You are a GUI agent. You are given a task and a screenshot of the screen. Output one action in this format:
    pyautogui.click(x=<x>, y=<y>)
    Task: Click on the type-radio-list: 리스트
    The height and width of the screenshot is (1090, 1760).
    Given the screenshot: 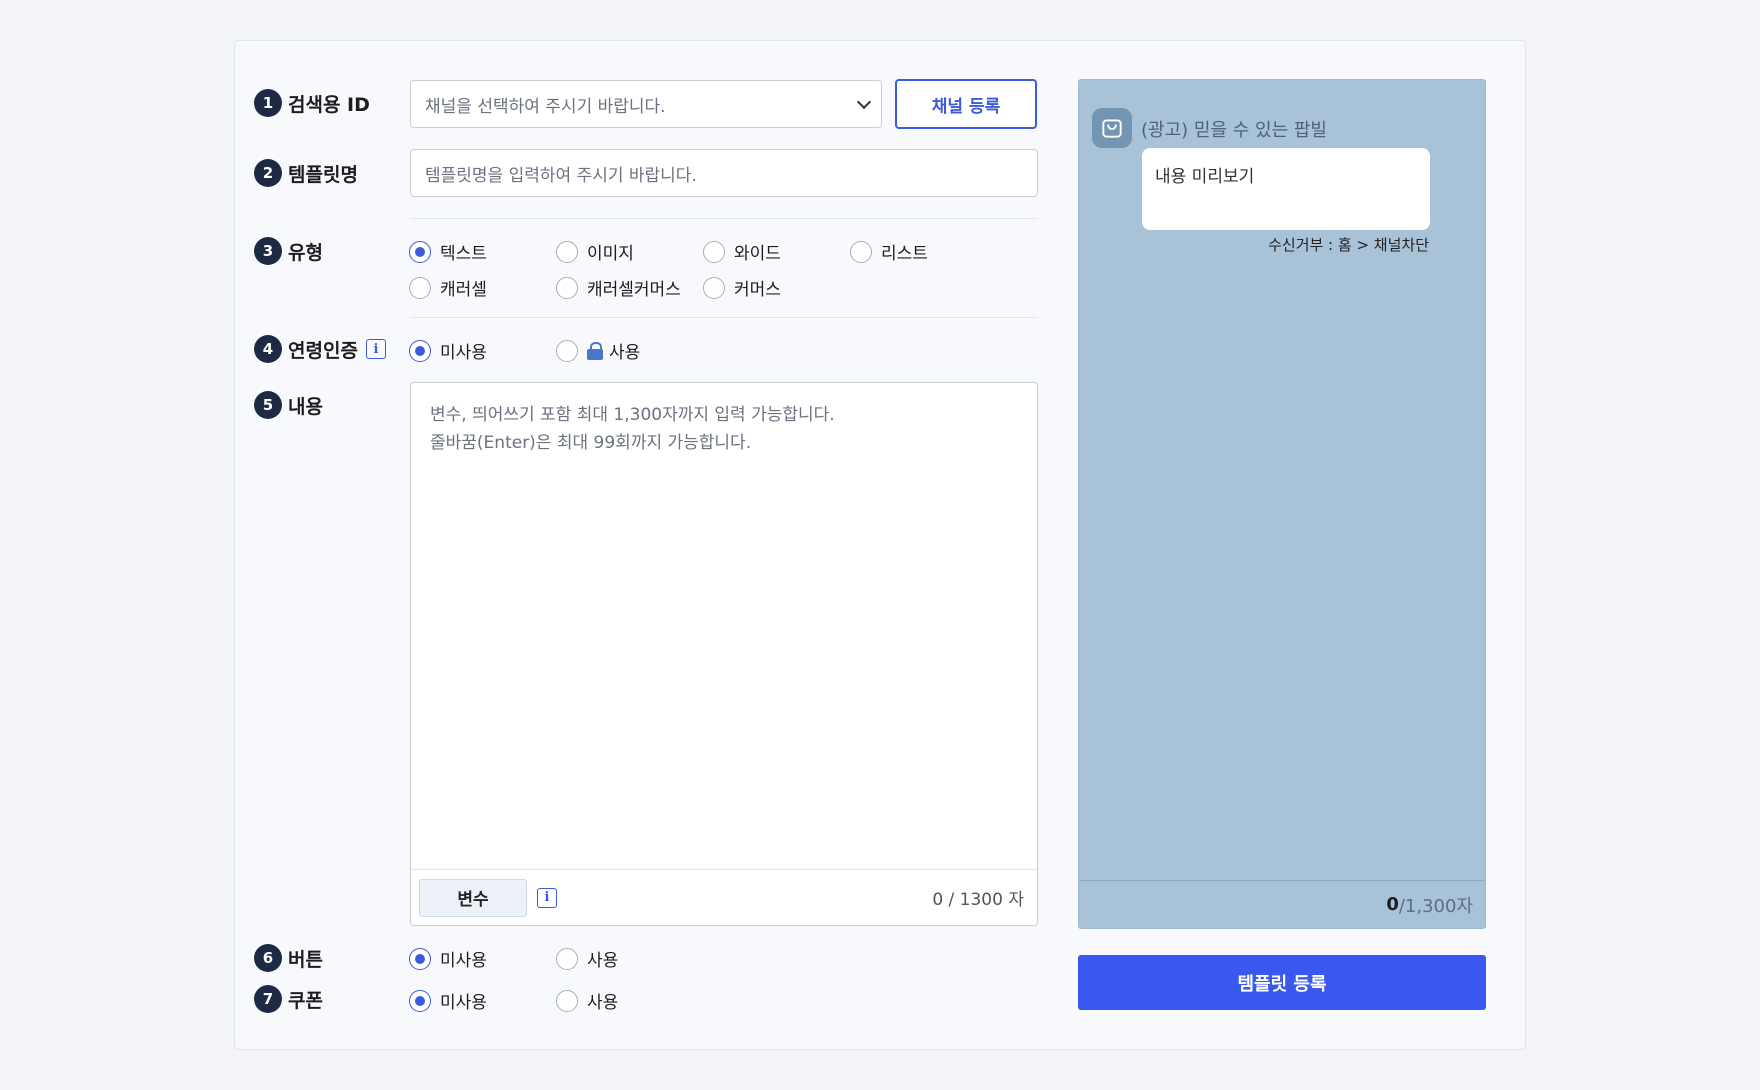 What is the action you would take?
    pyautogui.click(x=889, y=251)
    